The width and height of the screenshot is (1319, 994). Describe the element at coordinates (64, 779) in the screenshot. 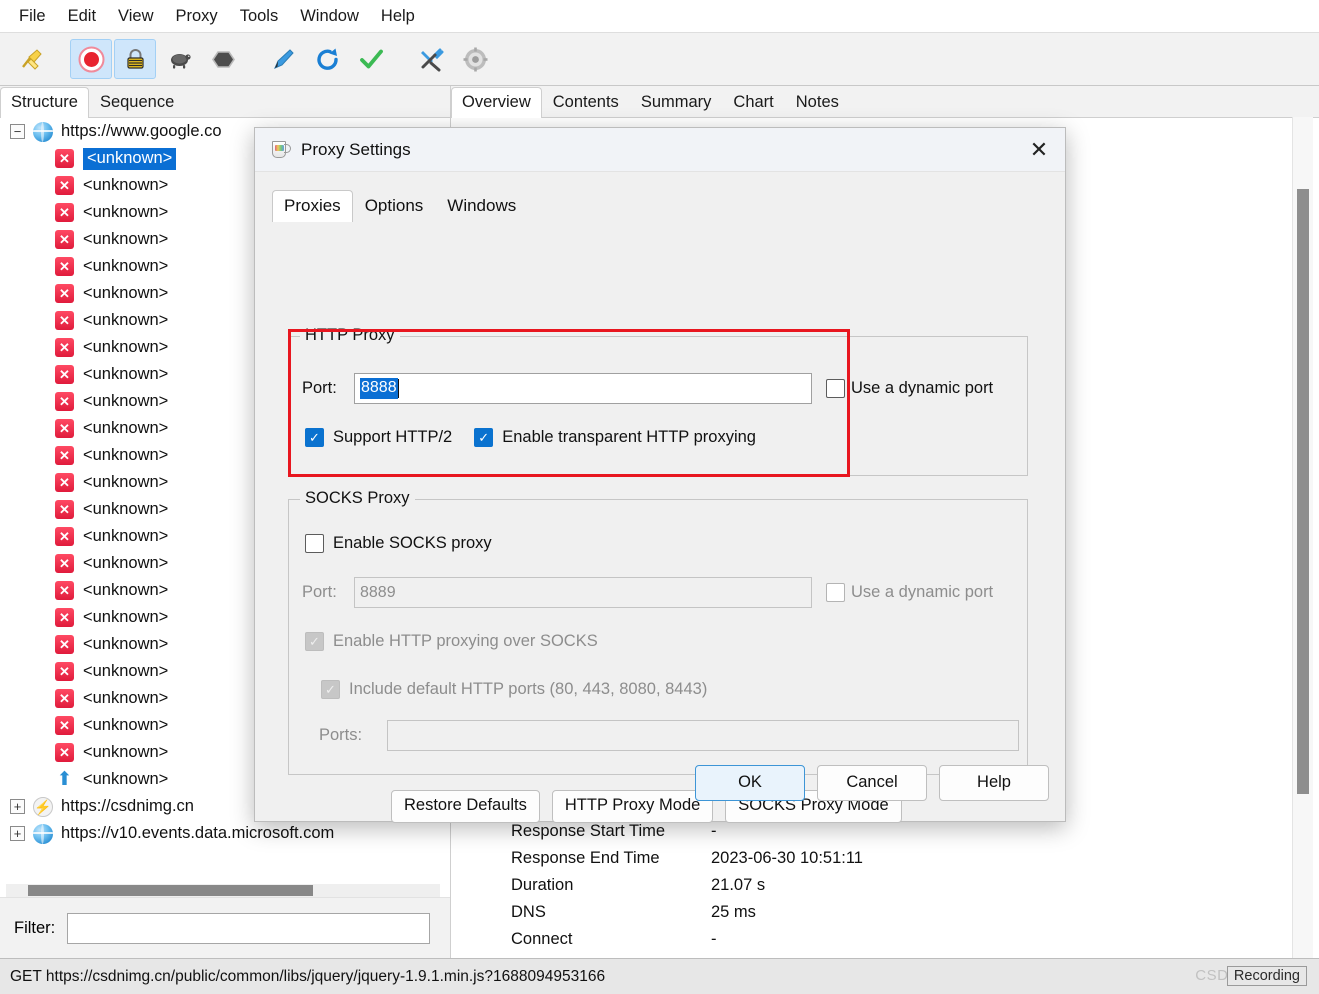

I see `upload-icon: ⬆` at that location.